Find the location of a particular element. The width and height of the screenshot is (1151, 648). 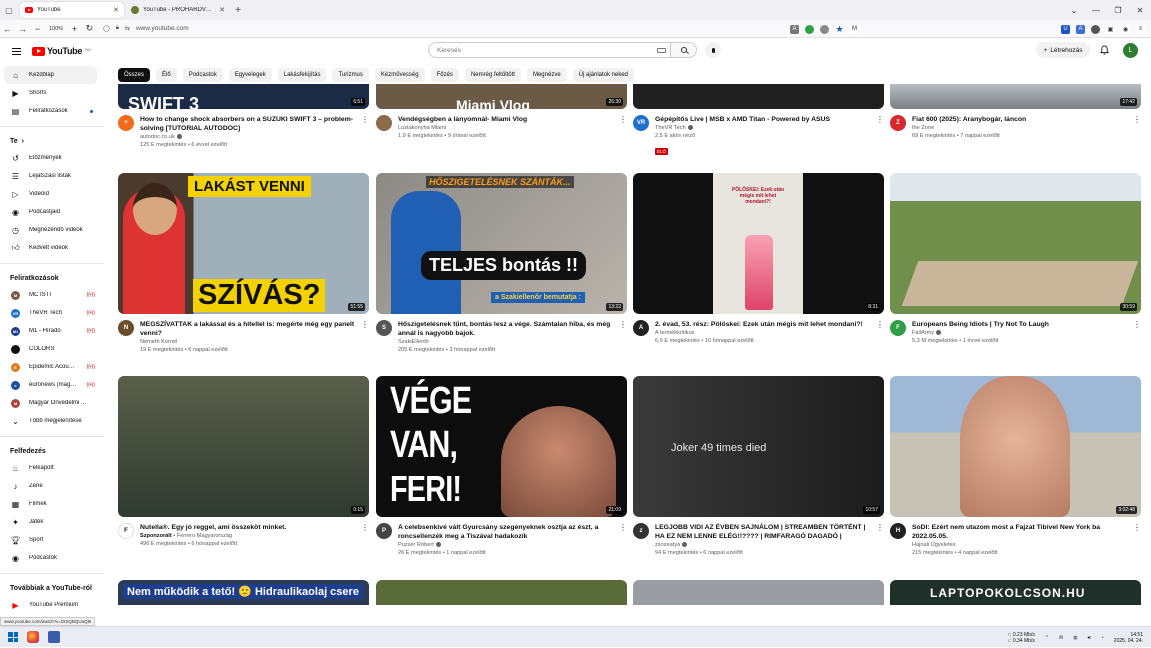

restore-icon: ❐ is located at coordinates (1118, 10).